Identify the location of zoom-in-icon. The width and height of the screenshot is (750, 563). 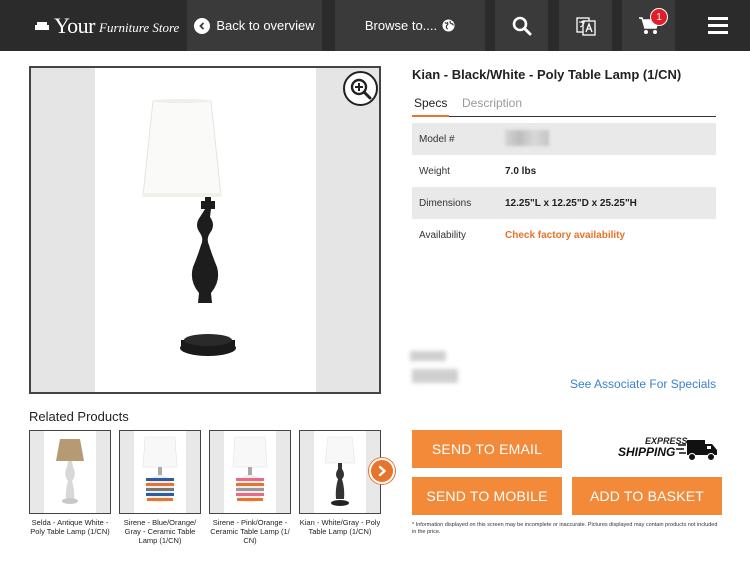
(360, 88).